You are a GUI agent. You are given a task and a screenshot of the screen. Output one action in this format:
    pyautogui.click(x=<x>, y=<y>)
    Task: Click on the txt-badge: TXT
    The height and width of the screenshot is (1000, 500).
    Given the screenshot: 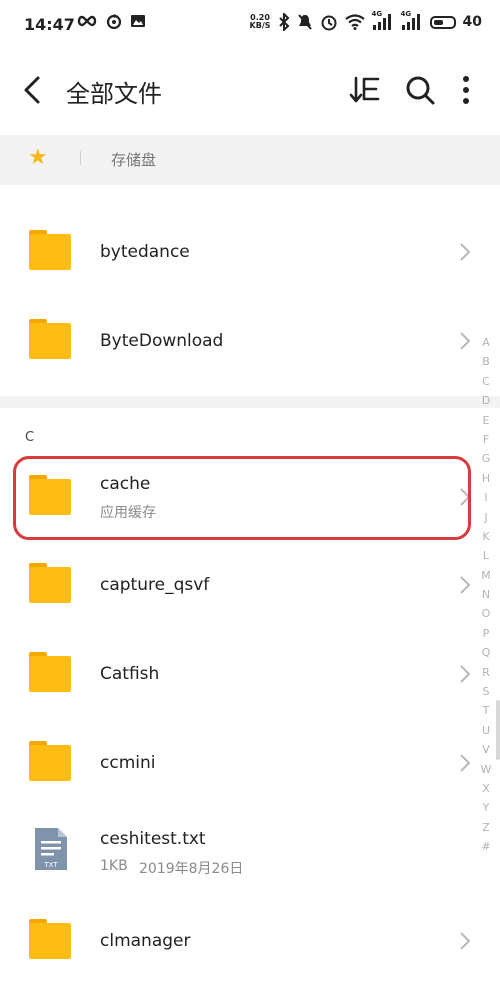 What is the action you would take?
    pyautogui.click(x=50, y=865)
    